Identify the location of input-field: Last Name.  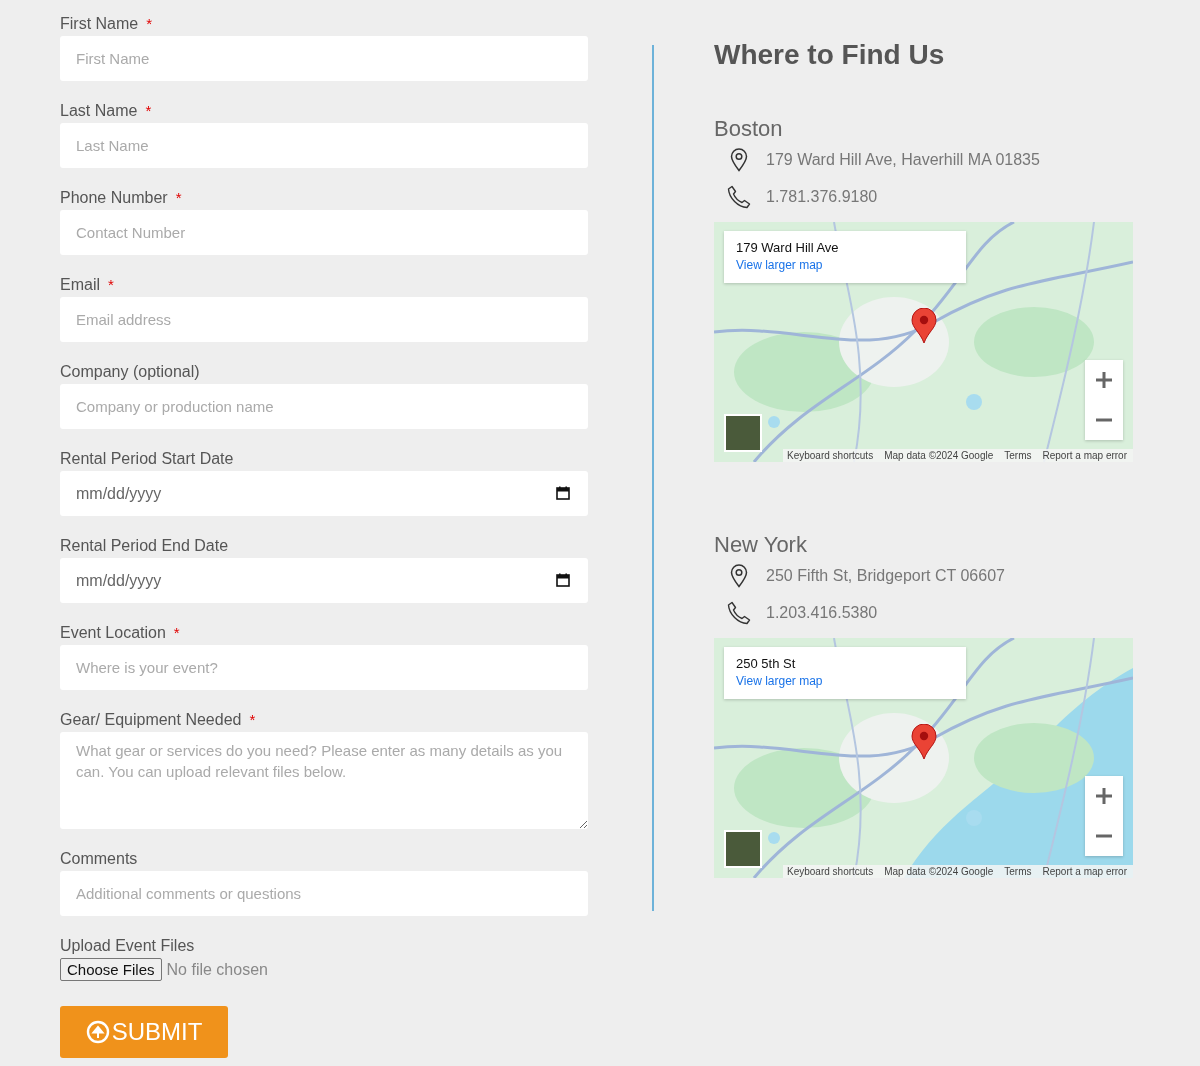
(324, 145).